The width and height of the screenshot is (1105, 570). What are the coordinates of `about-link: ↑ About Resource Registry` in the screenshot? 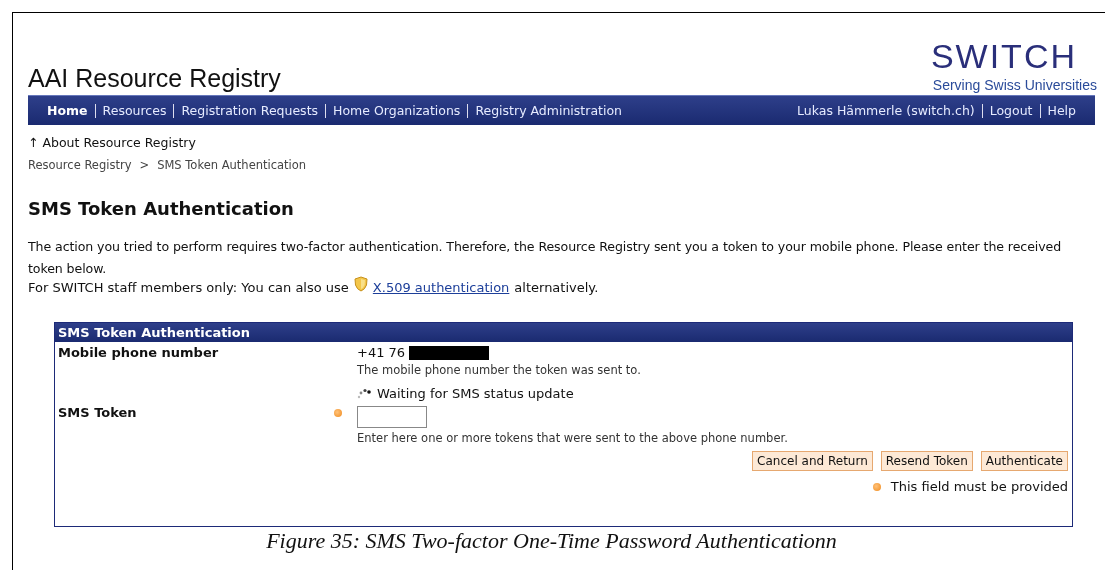 It's located at (561, 142).